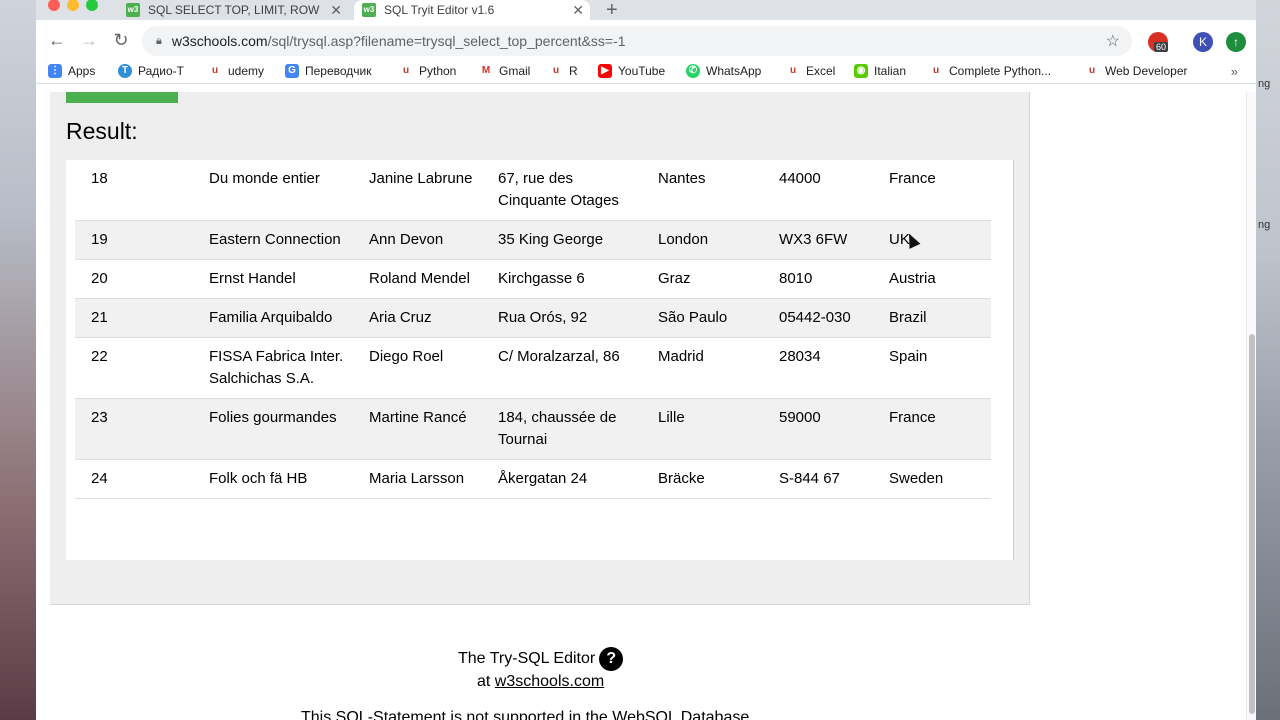  I want to click on bookmark-italian: ◉ Italian, so click(880, 71).